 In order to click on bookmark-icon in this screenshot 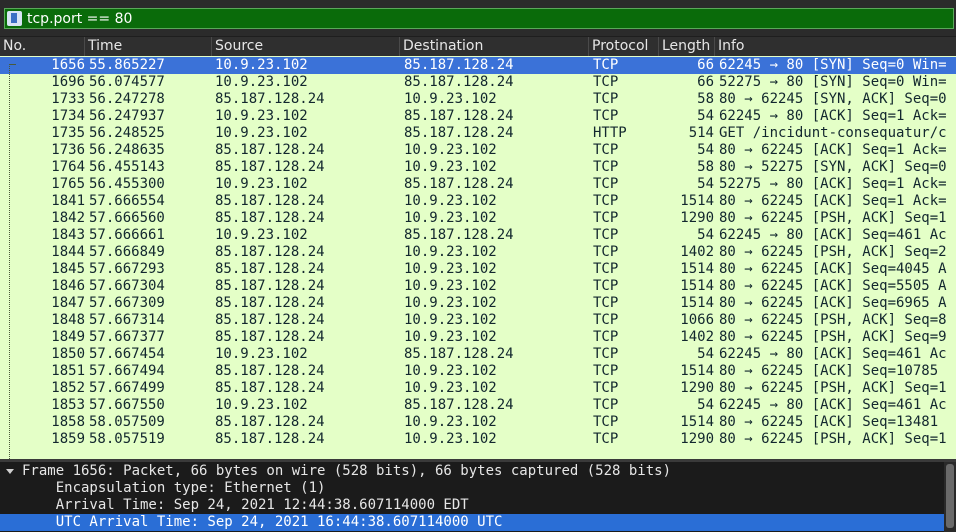, I will do `click(14, 18)`.